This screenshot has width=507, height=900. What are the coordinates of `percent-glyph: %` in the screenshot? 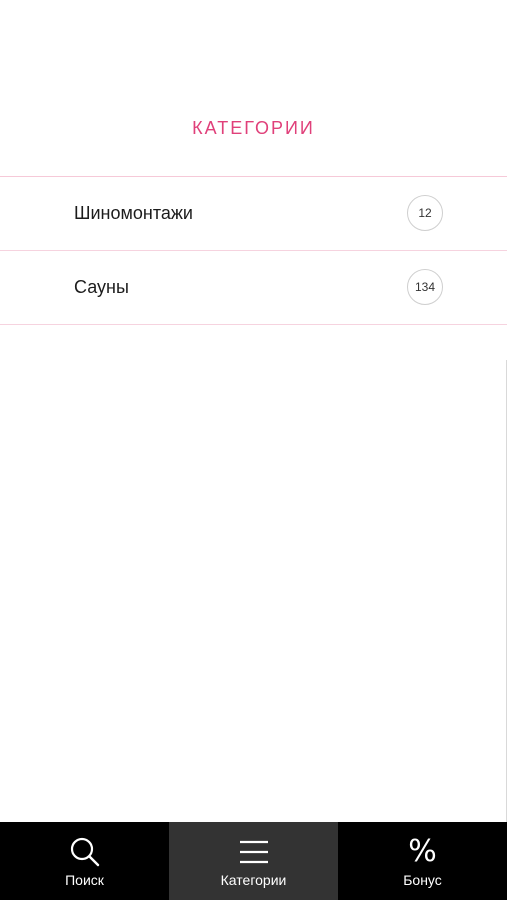 It's located at (422, 851).